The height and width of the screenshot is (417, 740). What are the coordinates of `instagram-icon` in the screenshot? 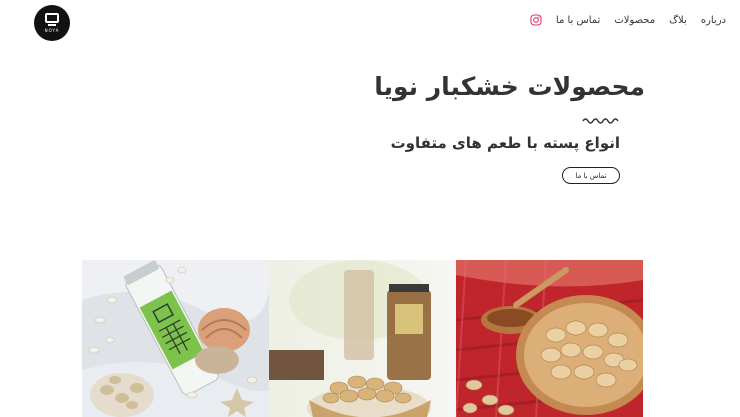 It's located at (536, 20).